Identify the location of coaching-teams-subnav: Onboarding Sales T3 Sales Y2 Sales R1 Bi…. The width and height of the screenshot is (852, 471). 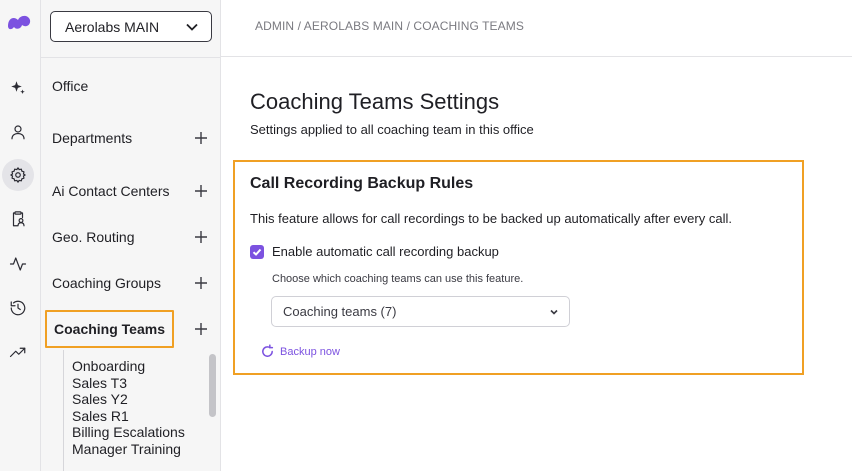
(138, 410).